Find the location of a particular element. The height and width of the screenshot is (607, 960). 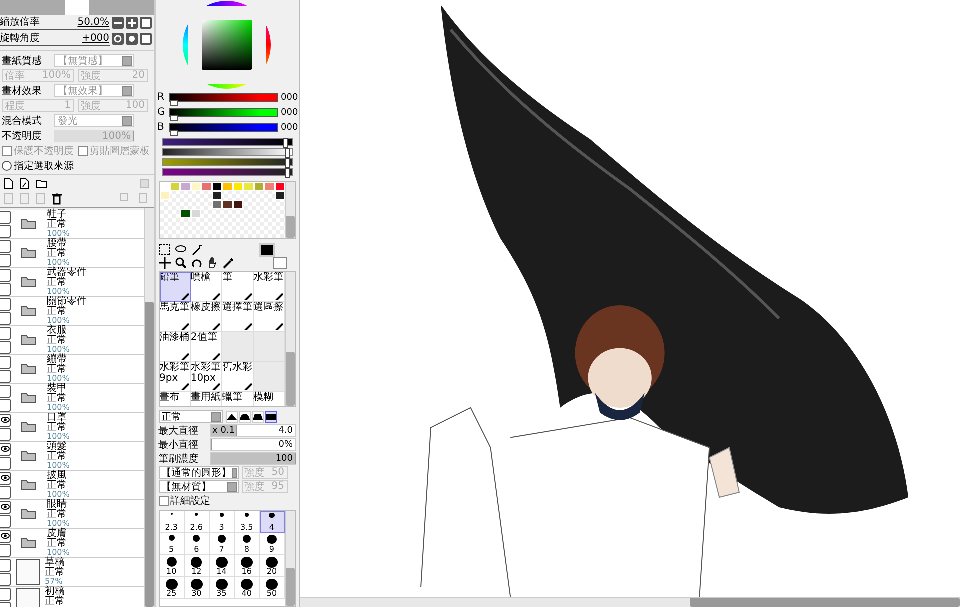

advanced-settings-checkbox: 詳細設定 is located at coordinates (184, 501).